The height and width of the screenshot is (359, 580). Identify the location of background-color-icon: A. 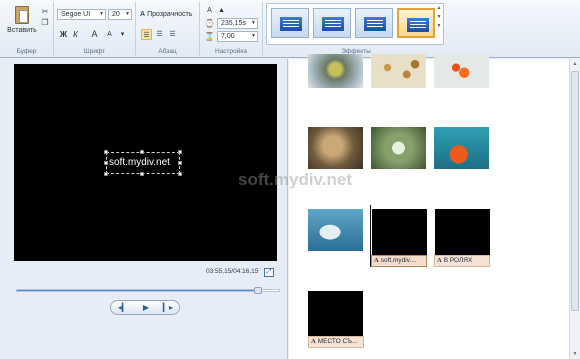
(209, 10).